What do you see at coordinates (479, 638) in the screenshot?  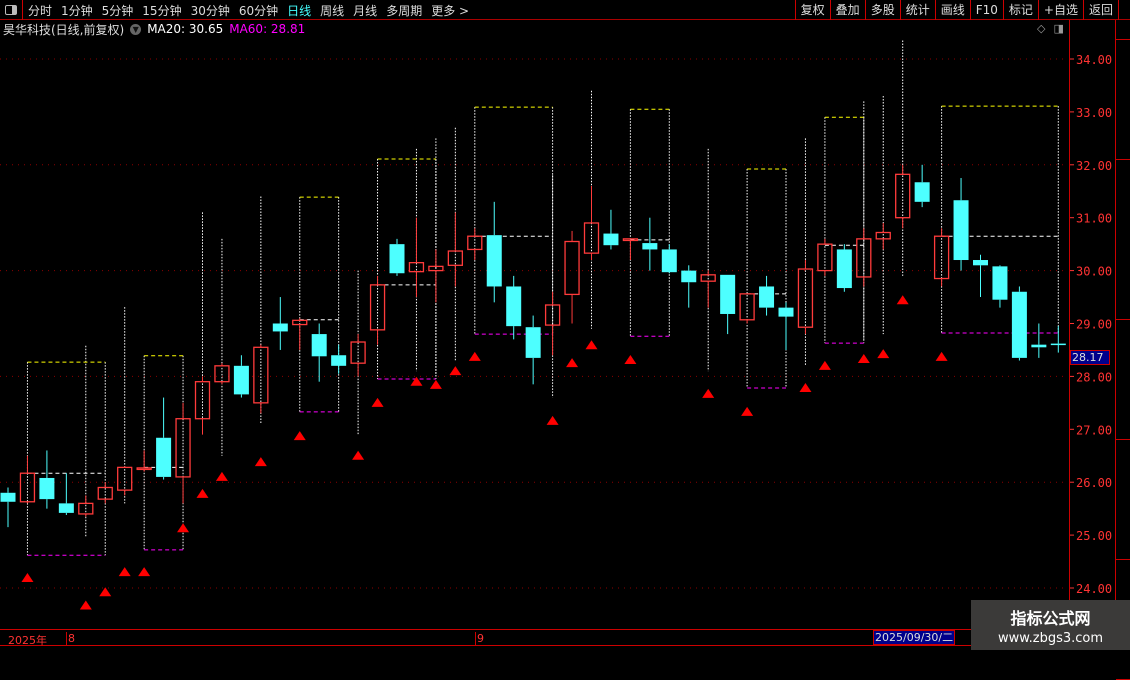 I see `month-label: 9` at bounding box center [479, 638].